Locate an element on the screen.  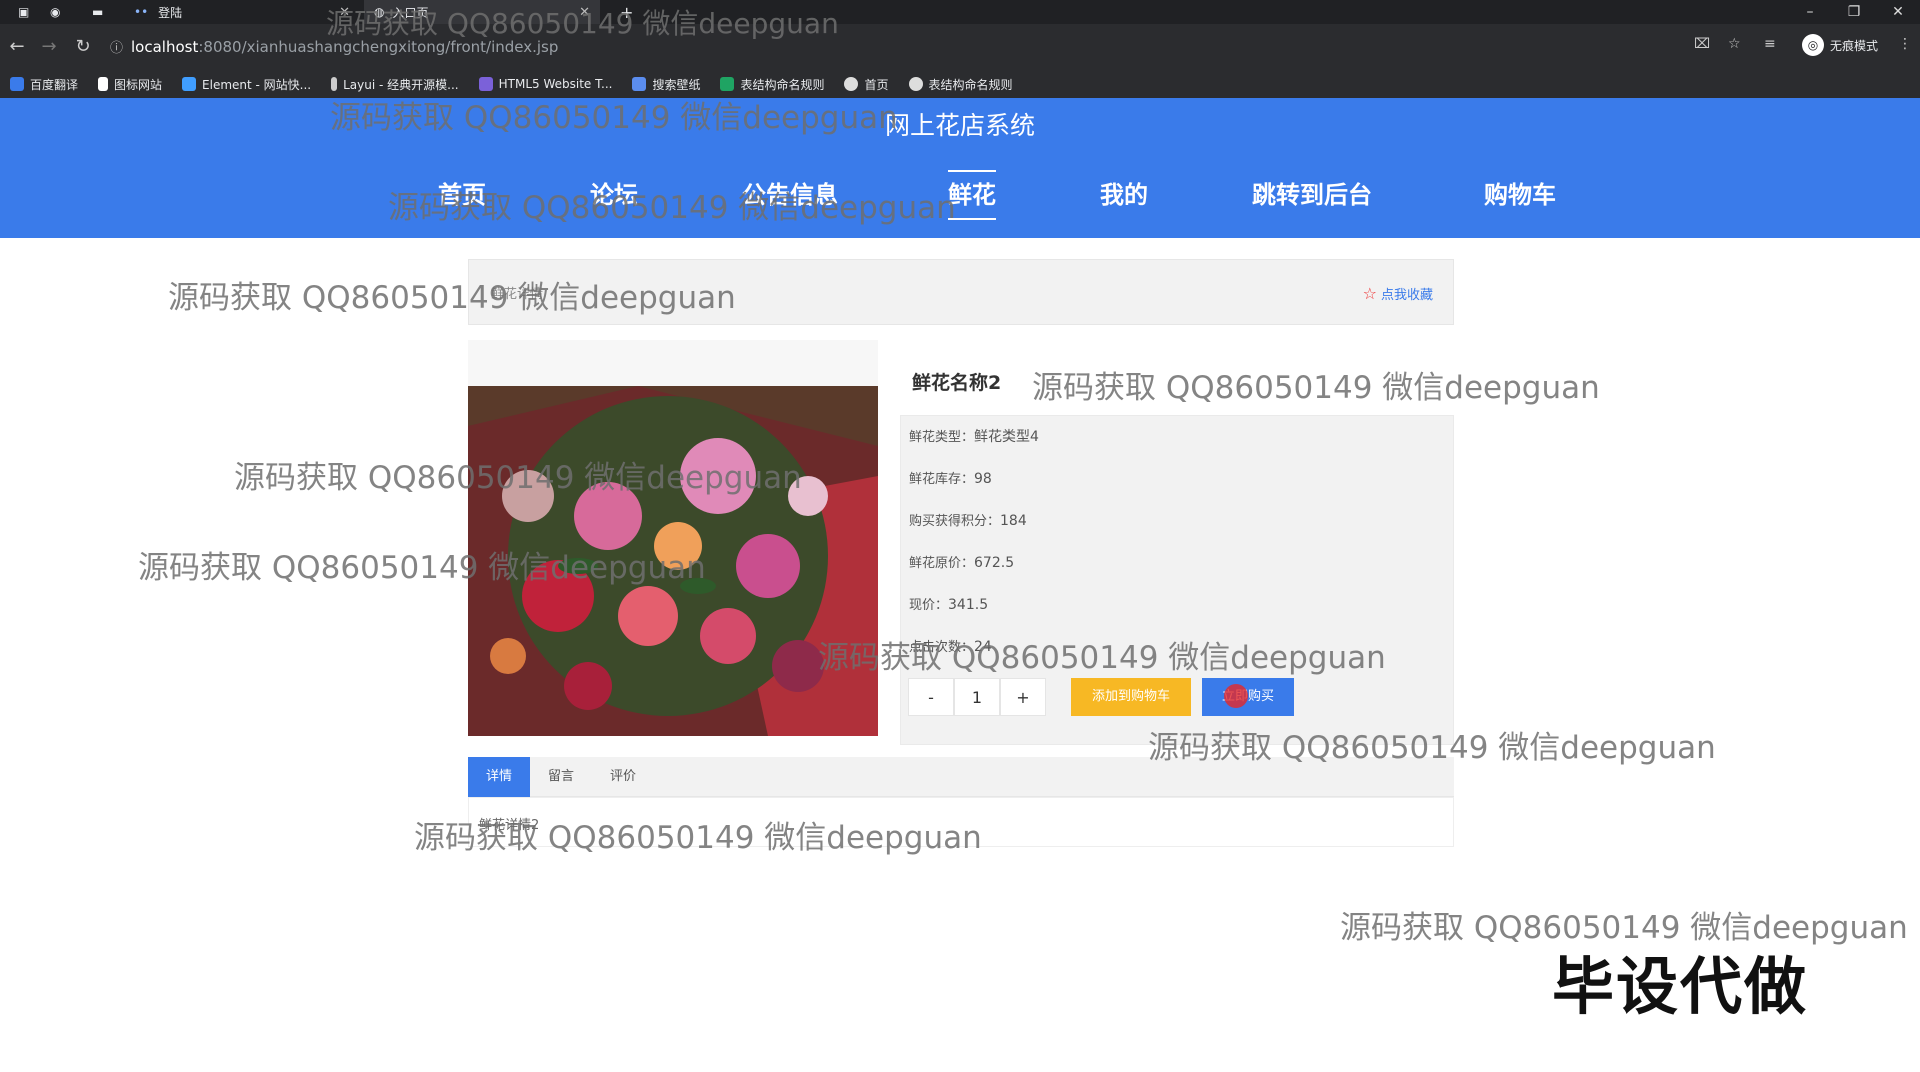
window-icon: ▬ is located at coordinates (97, 12).